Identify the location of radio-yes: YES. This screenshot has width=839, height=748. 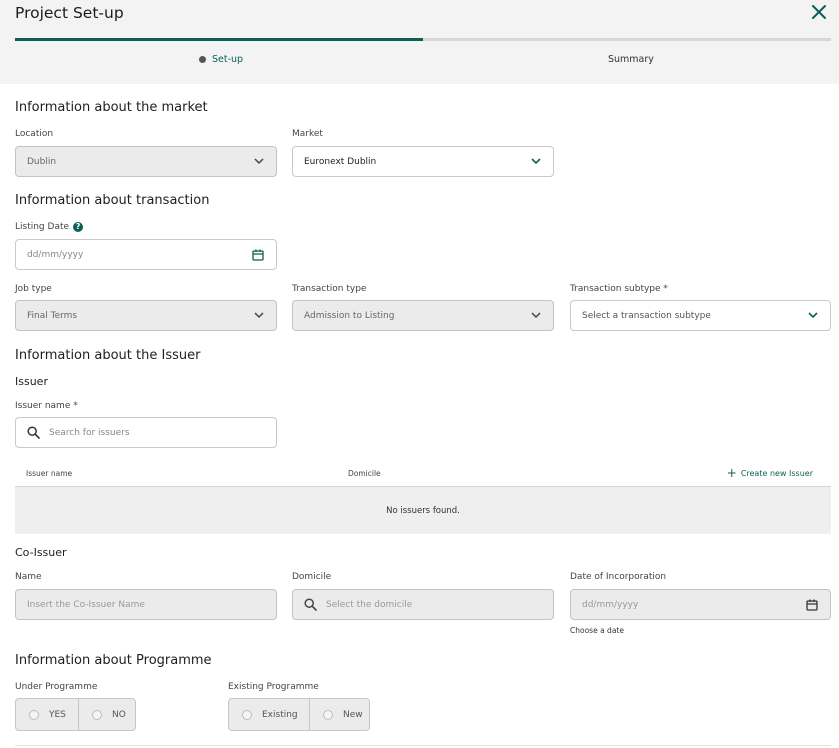
(47, 714).